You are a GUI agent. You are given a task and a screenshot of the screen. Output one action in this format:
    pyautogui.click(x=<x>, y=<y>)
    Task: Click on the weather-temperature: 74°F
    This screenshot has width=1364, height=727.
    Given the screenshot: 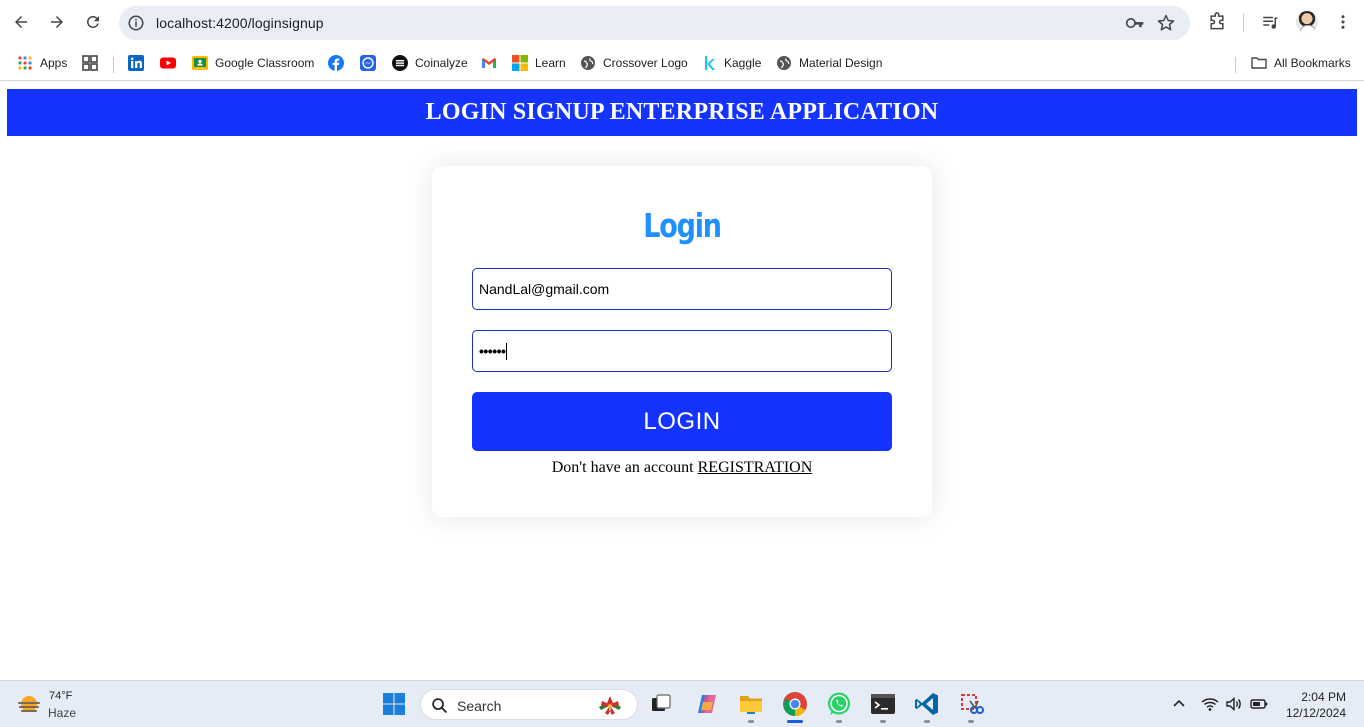 What is the action you would take?
    pyautogui.click(x=61, y=696)
    